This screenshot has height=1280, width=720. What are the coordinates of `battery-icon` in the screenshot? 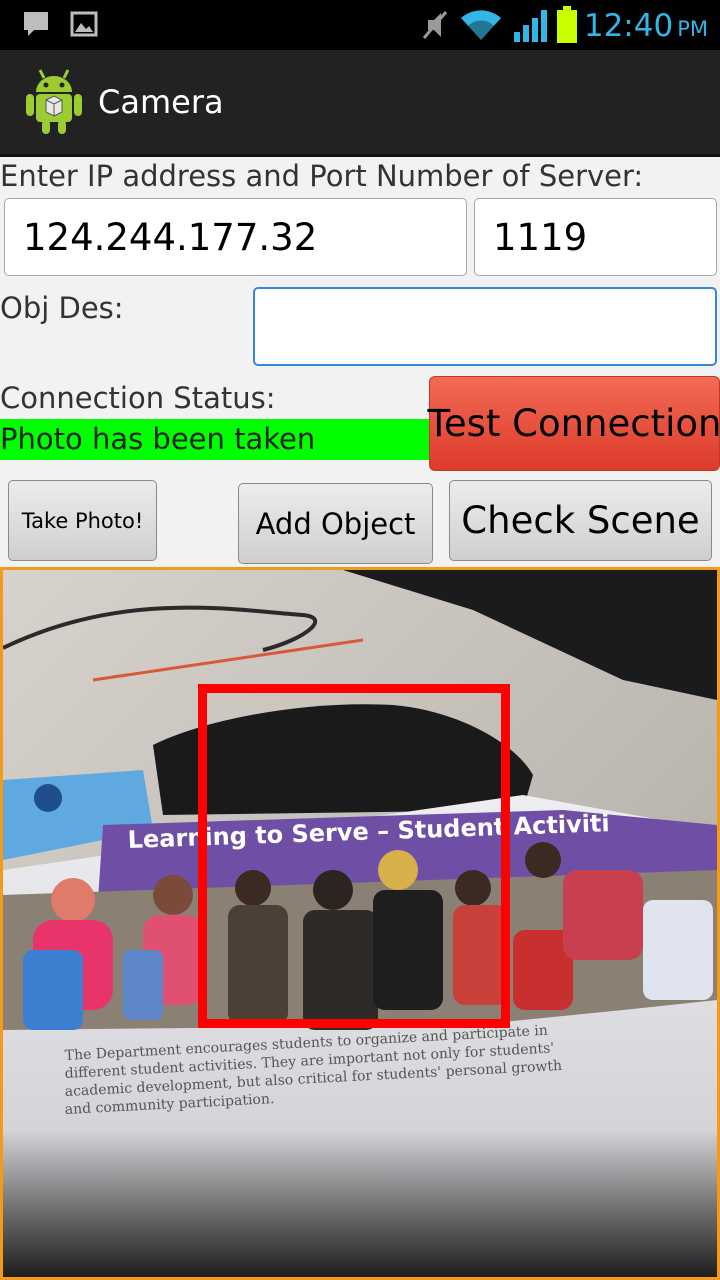 It's located at (567, 24).